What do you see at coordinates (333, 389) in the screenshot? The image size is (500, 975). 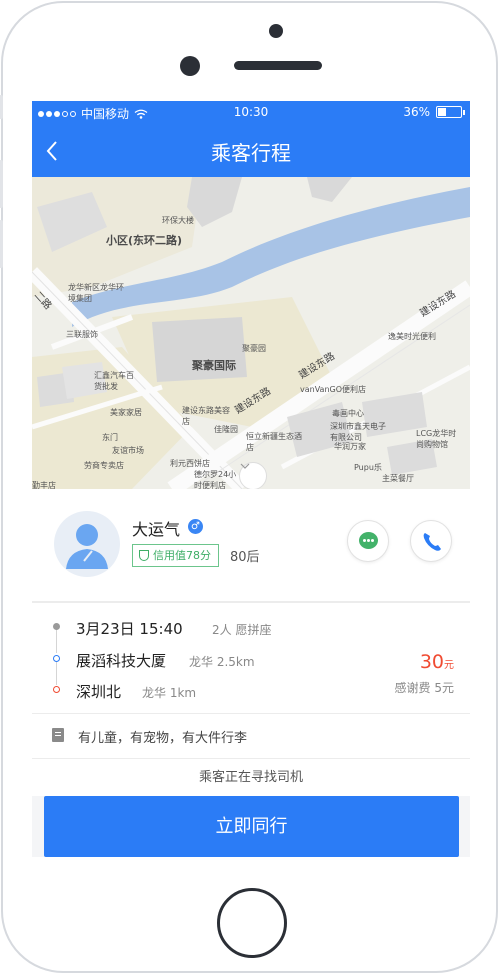 I see `map-poi: vanVanGO便利店` at bounding box center [333, 389].